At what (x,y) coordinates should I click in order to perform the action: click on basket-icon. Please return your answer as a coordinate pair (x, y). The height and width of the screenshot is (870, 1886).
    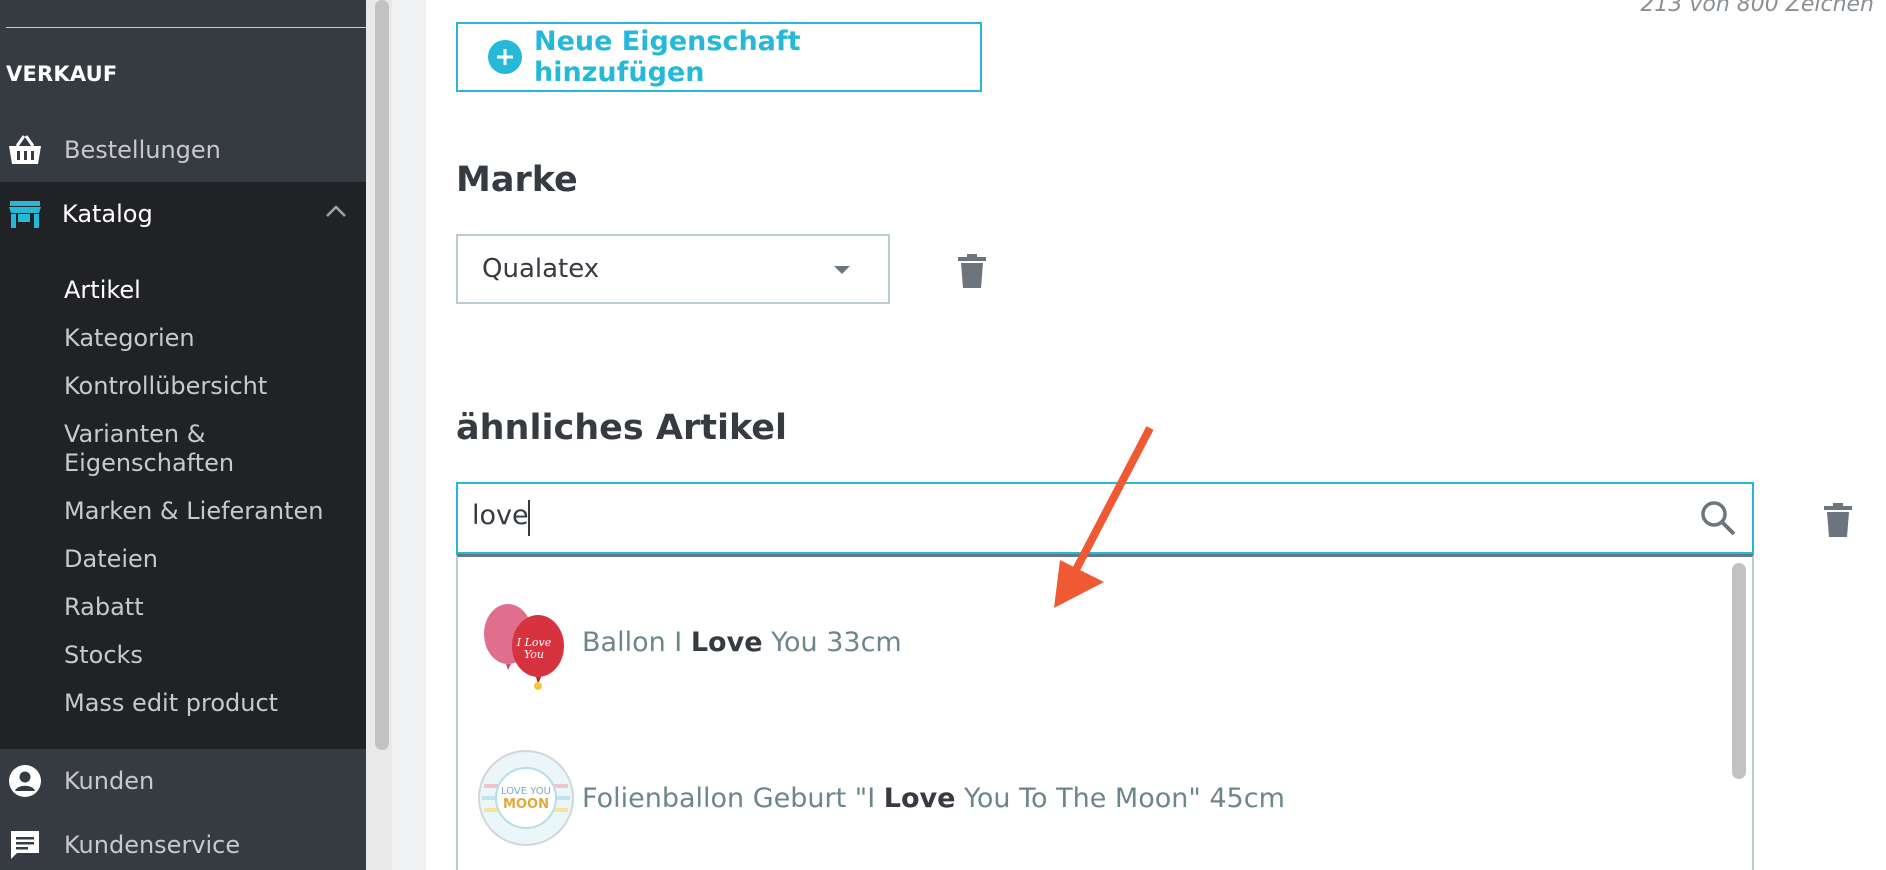
    Looking at the image, I should click on (25, 150).